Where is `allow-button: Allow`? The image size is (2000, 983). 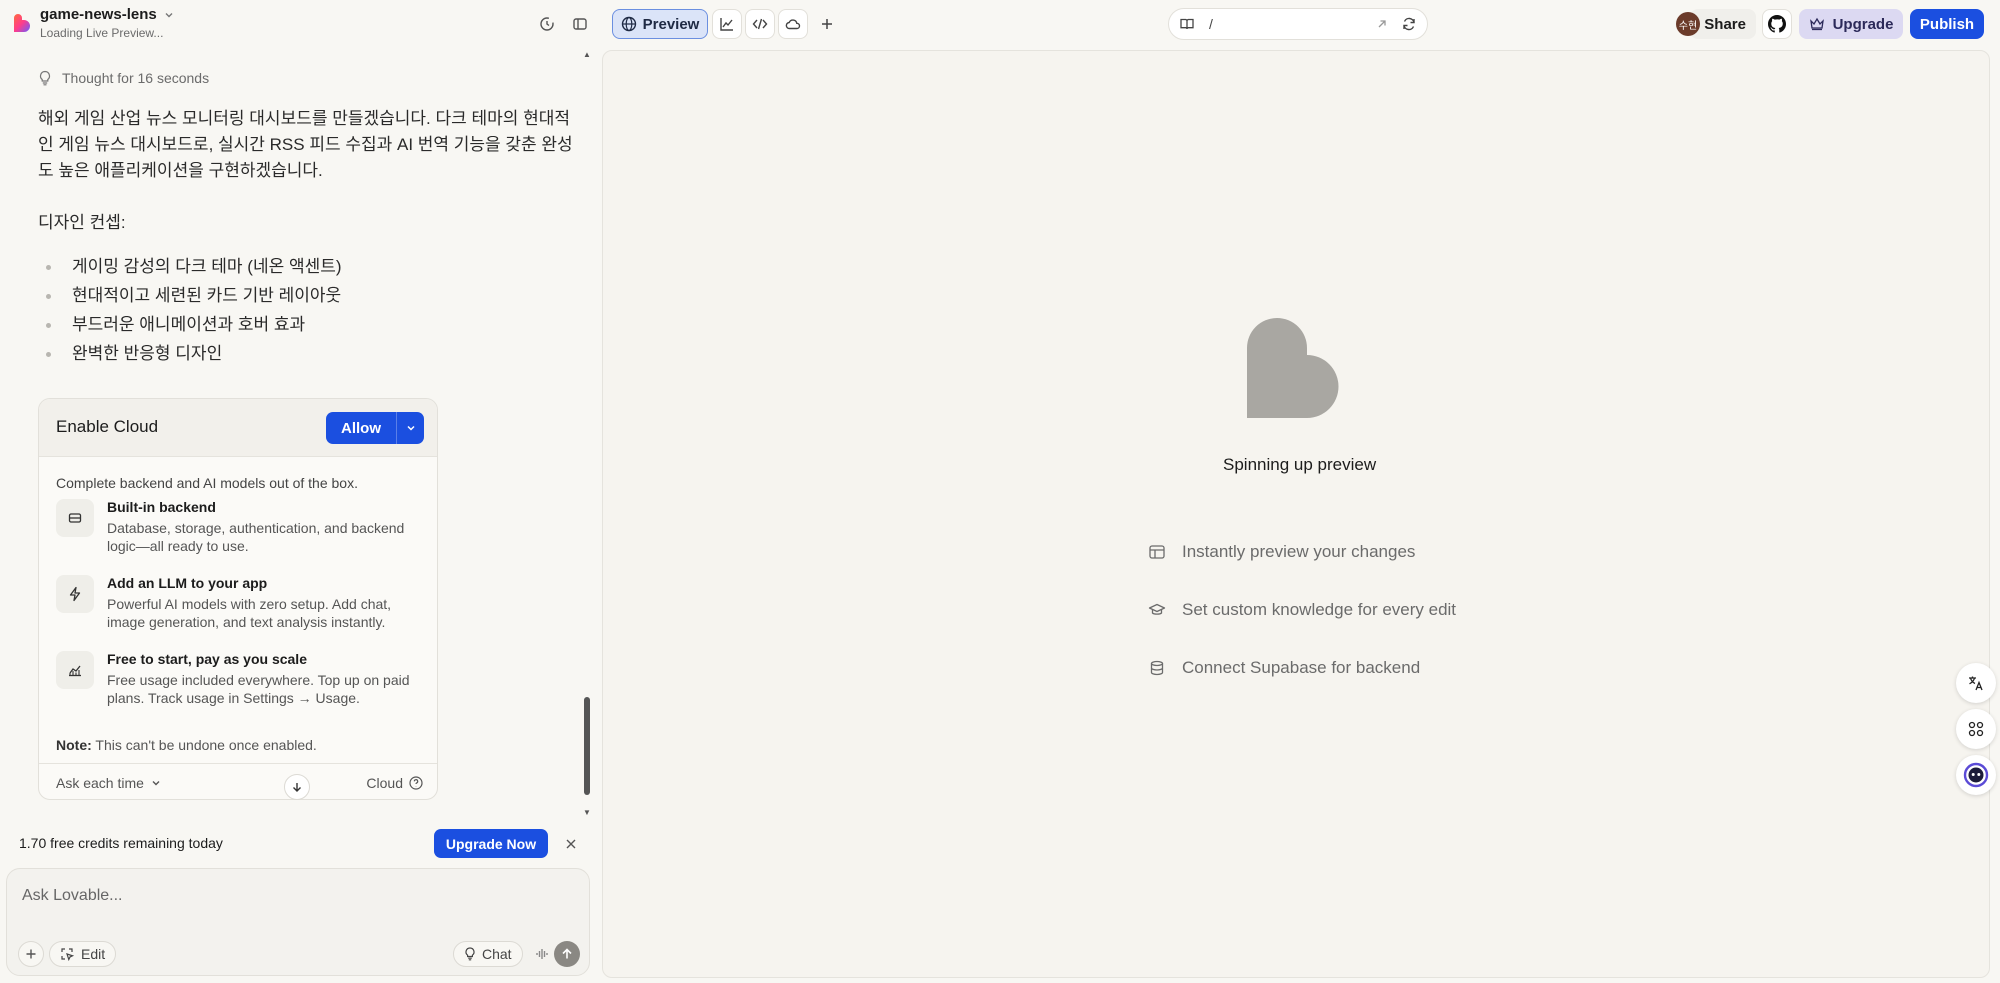 allow-button: Allow is located at coordinates (375, 428).